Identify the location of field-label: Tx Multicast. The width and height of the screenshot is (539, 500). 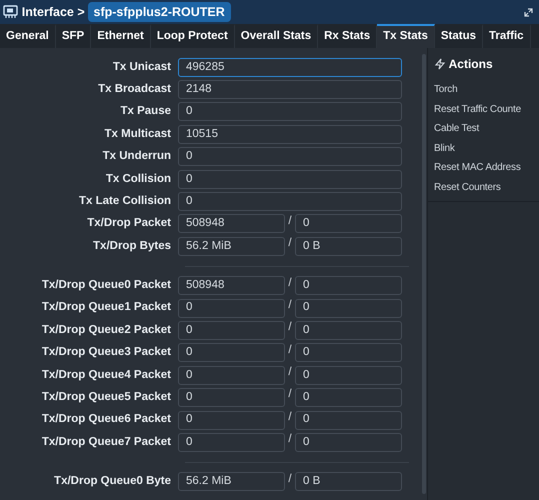
(138, 134).